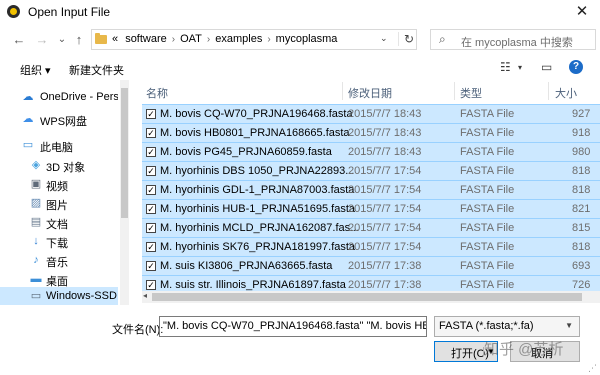 This screenshot has width=600, height=375. What do you see at coordinates (307, 39) in the screenshot?
I see `breadcrumb-mycoplasma: mycoplasma` at bounding box center [307, 39].